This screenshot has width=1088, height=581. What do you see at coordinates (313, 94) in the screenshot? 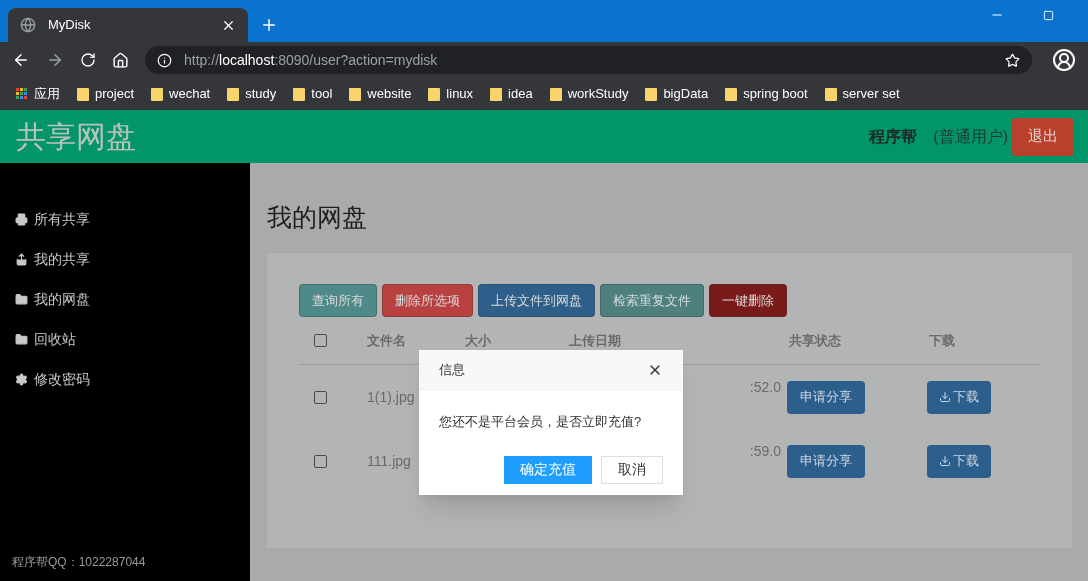
I see `bookmark: tool` at bounding box center [313, 94].